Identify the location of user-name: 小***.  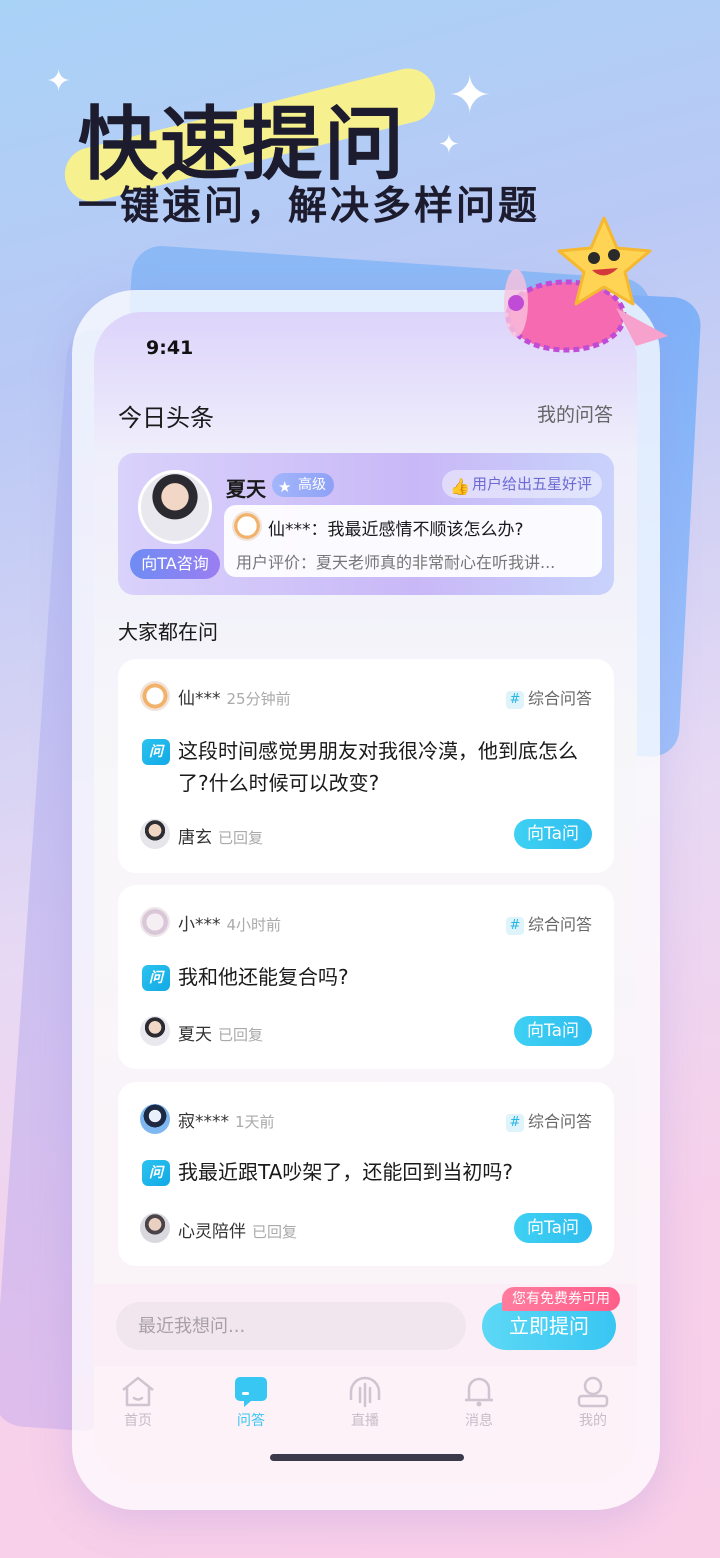
(199, 925).